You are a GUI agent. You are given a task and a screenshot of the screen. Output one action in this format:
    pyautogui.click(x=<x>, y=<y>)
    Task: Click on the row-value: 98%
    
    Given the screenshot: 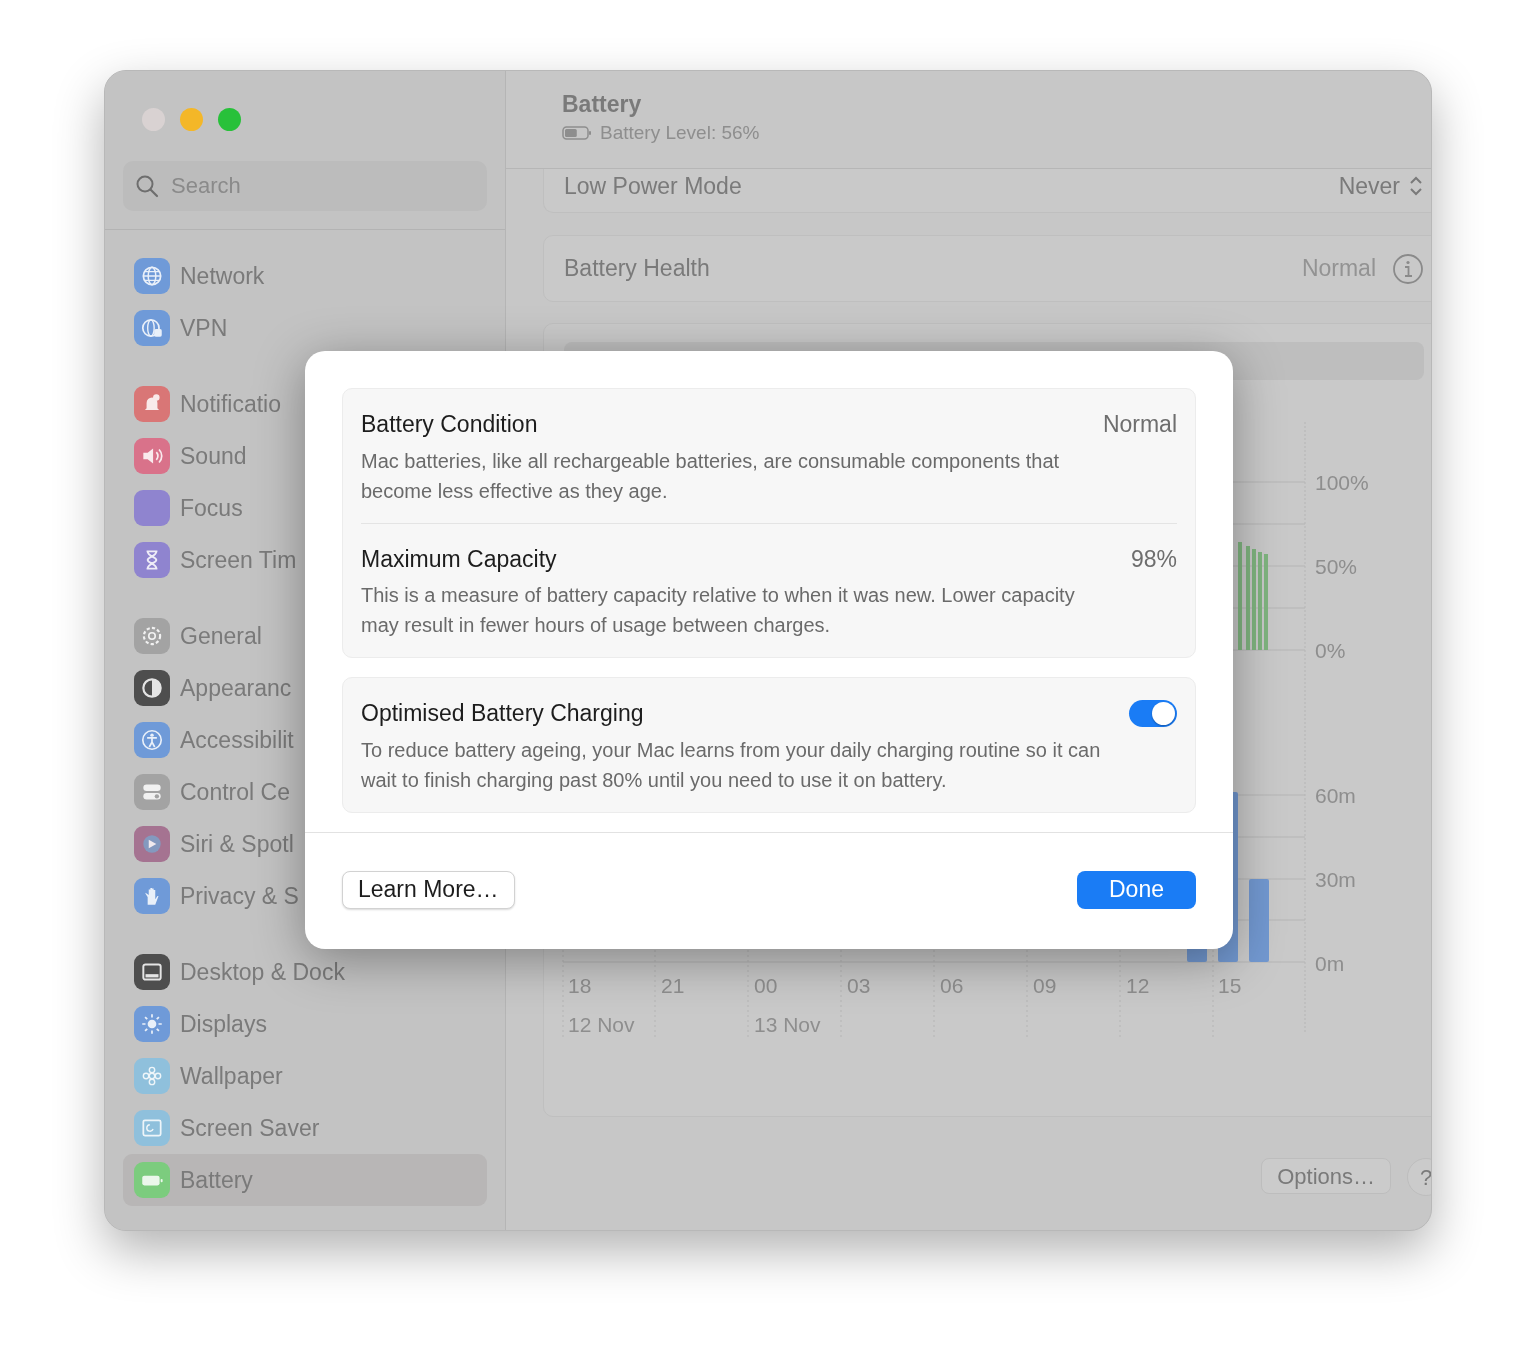 What is the action you would take?
    pyautogui.click(x=1153, y=559)
    